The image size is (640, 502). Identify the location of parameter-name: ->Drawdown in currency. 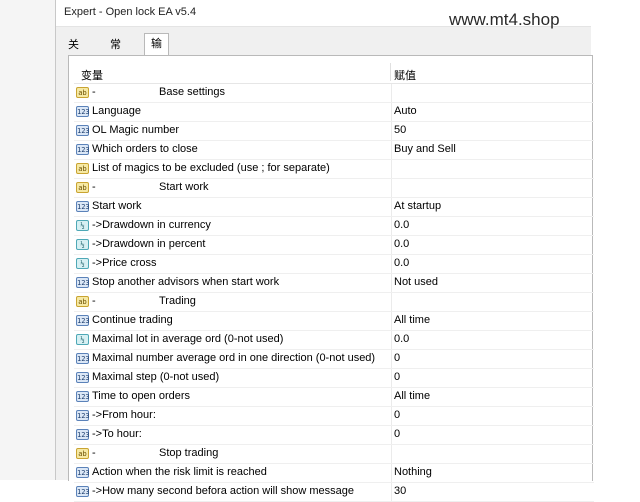
(151, 225).